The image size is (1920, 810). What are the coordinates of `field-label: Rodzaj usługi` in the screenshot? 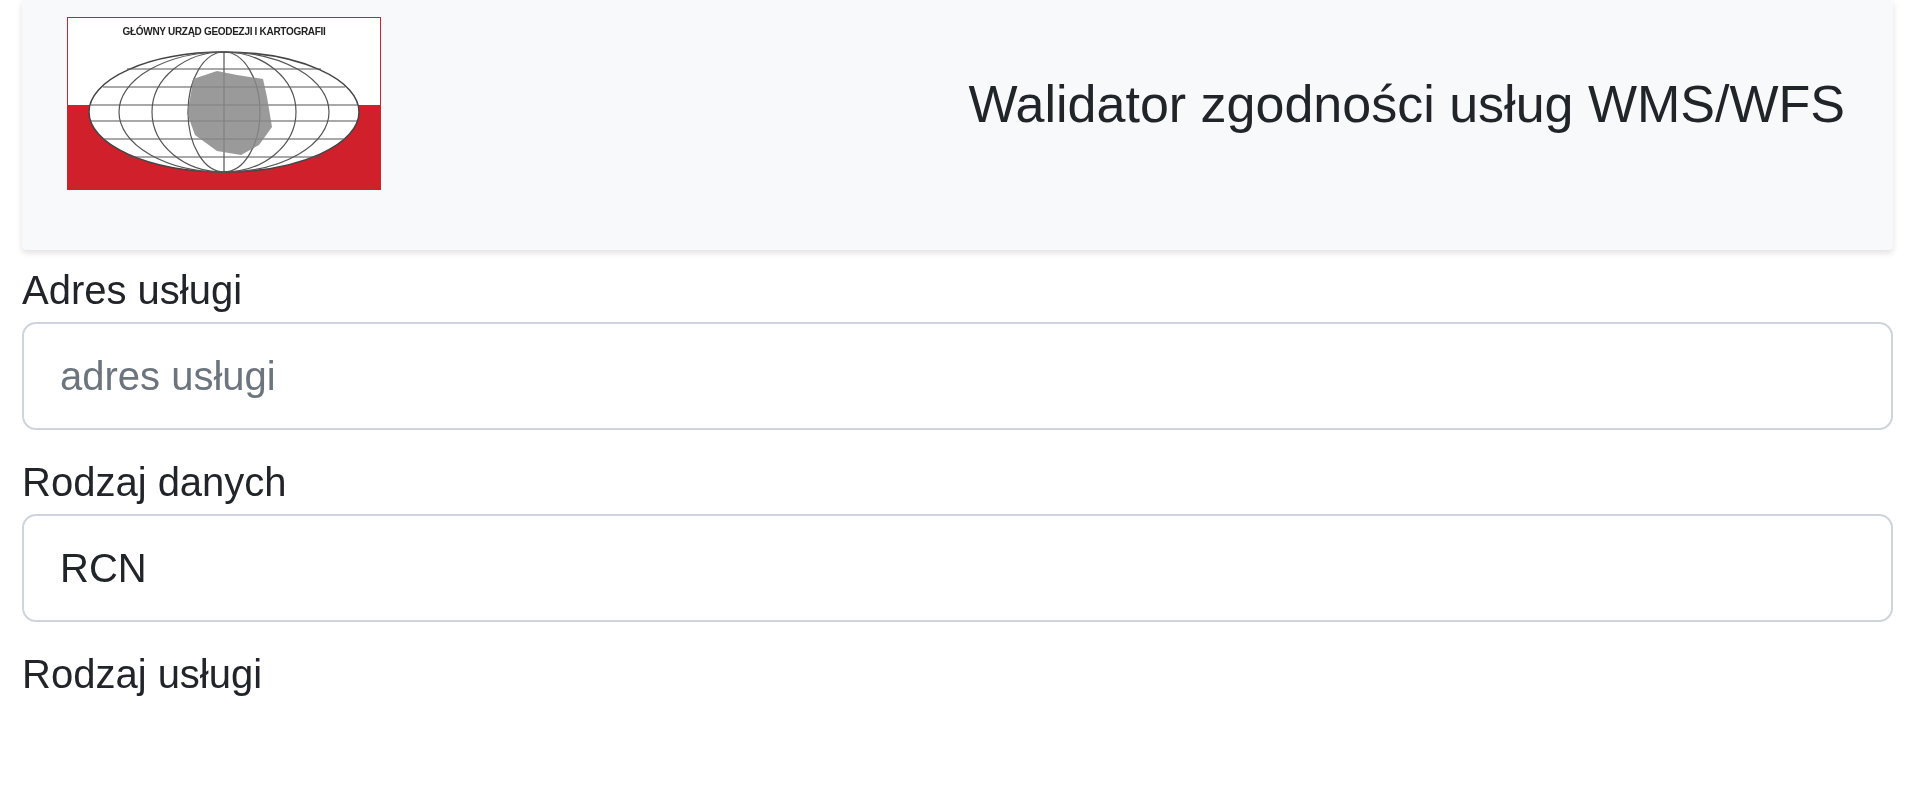 It's located at (142, 674).